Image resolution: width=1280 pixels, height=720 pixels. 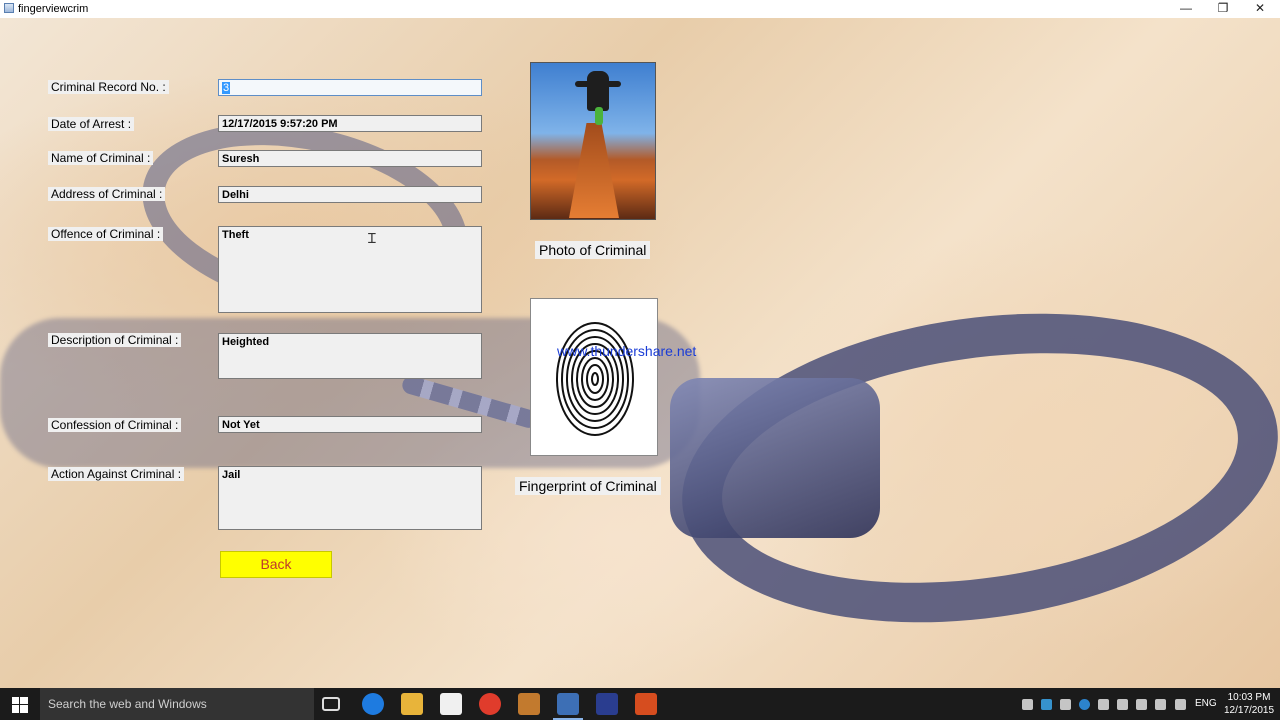 I want to click on name-label: Name of Criminal :, so click(x=101, y=158).